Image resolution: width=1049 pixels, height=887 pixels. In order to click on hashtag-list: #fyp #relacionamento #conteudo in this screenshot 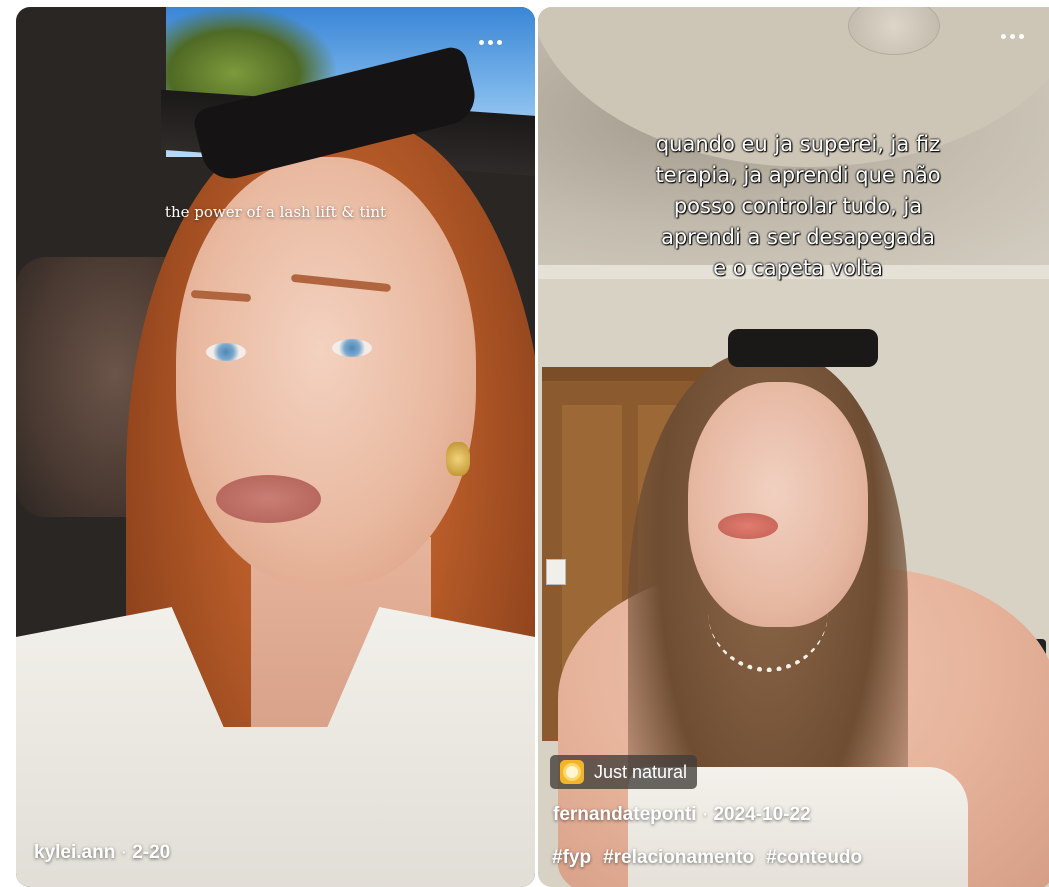, I will do `click(707, 858)`.